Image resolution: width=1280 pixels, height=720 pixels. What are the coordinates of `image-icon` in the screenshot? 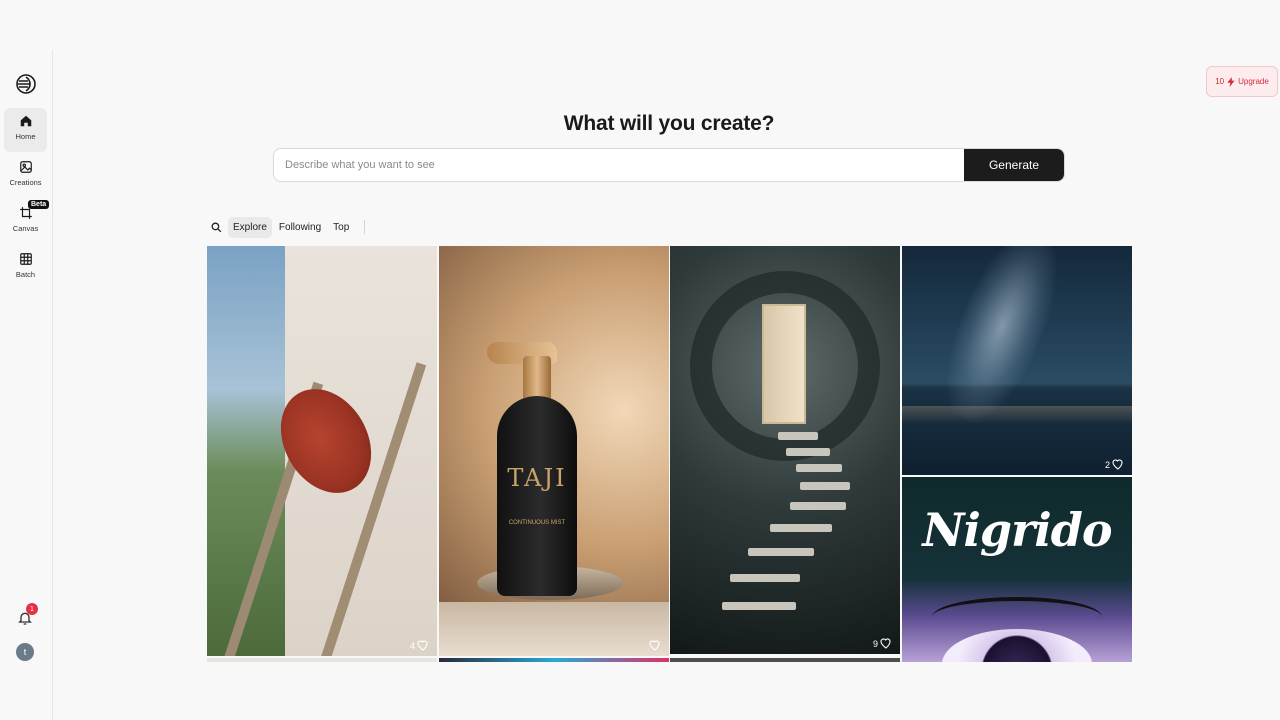 It's located at (25, 167).